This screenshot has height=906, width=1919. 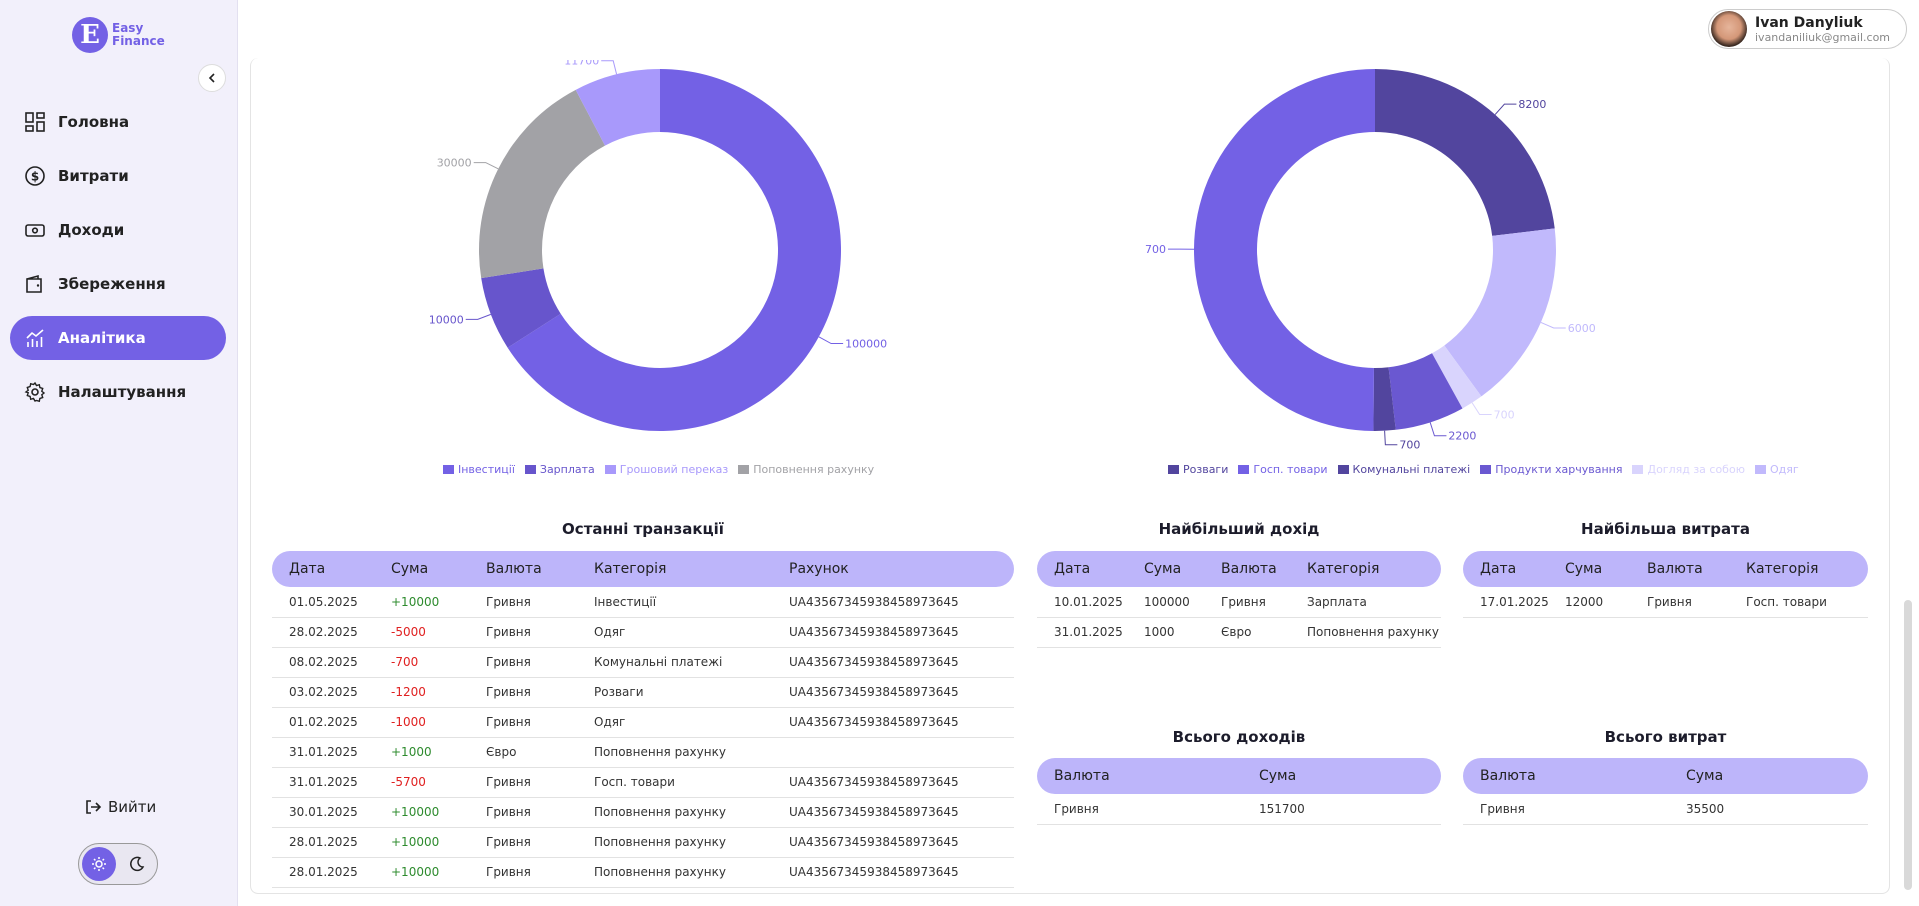 I want to click on sidebar-item-analytics: Аналітика, so click(x=118, y=338).